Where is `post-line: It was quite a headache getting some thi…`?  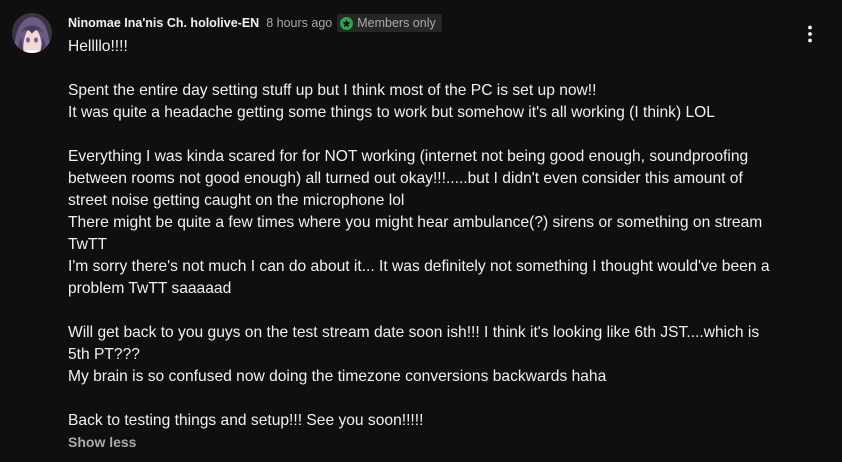 post-line: It was quite a headache getting some thi… is located at coordinates (391, 112).